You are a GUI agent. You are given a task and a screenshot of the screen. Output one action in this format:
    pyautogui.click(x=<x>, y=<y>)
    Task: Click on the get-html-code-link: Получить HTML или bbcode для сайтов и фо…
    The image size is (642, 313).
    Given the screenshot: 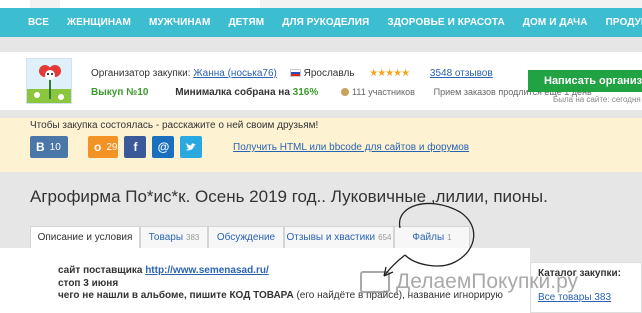 What is the action you would take?
    pyautogui.click(x=351, y=147)
    